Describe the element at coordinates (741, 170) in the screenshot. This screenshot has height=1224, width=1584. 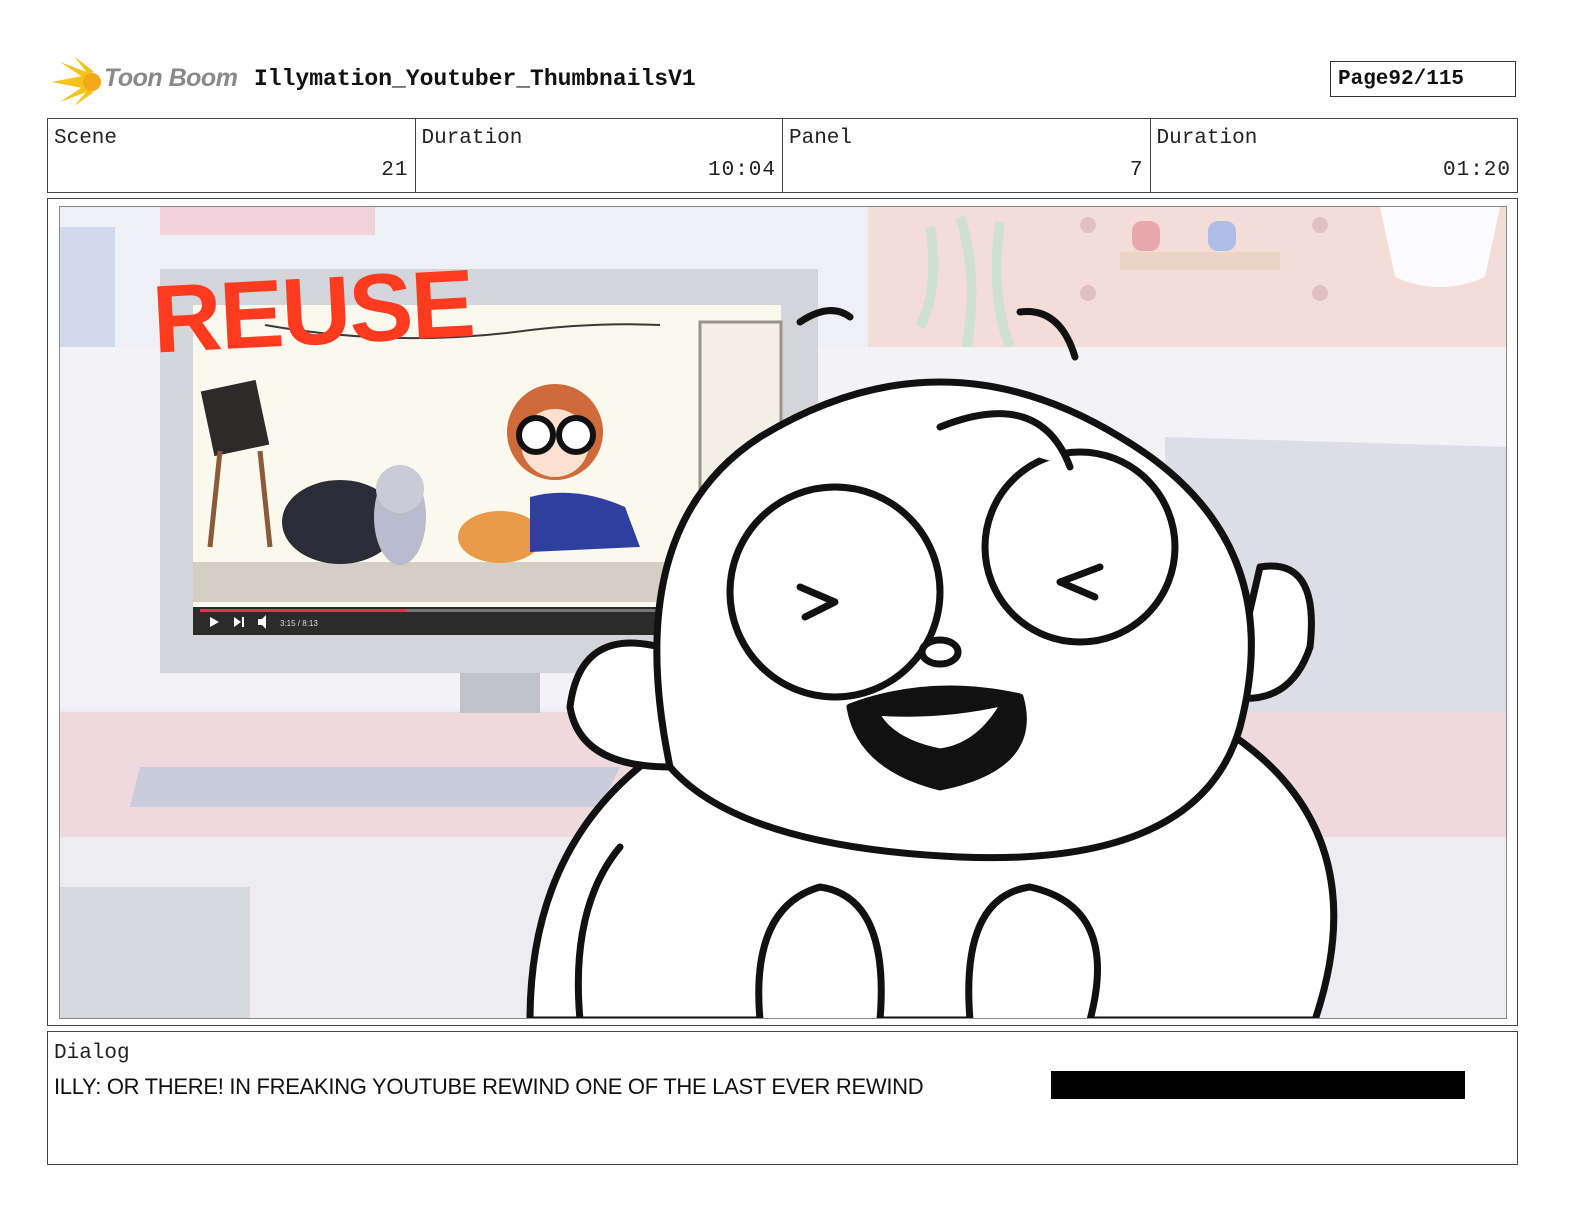
I see `scene-duration-value: 10:04` at that location.